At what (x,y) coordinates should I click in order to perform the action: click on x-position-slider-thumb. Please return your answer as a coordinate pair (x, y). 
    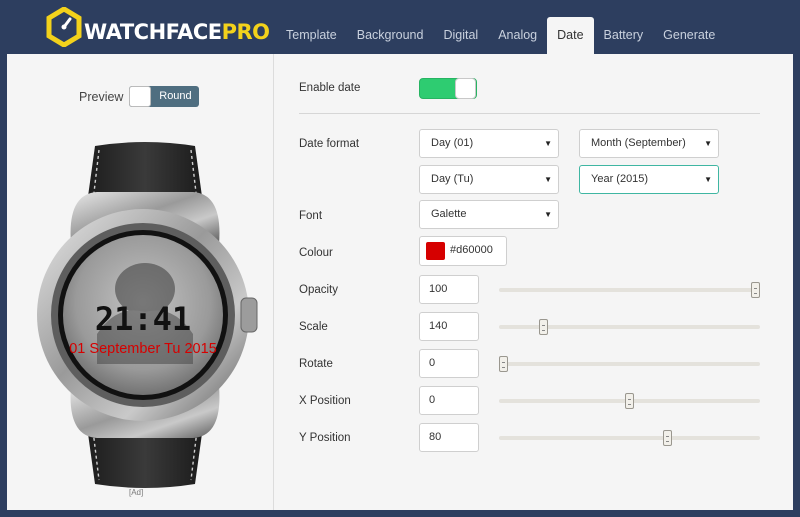
    Looking at the image, I should click on (629, 401).